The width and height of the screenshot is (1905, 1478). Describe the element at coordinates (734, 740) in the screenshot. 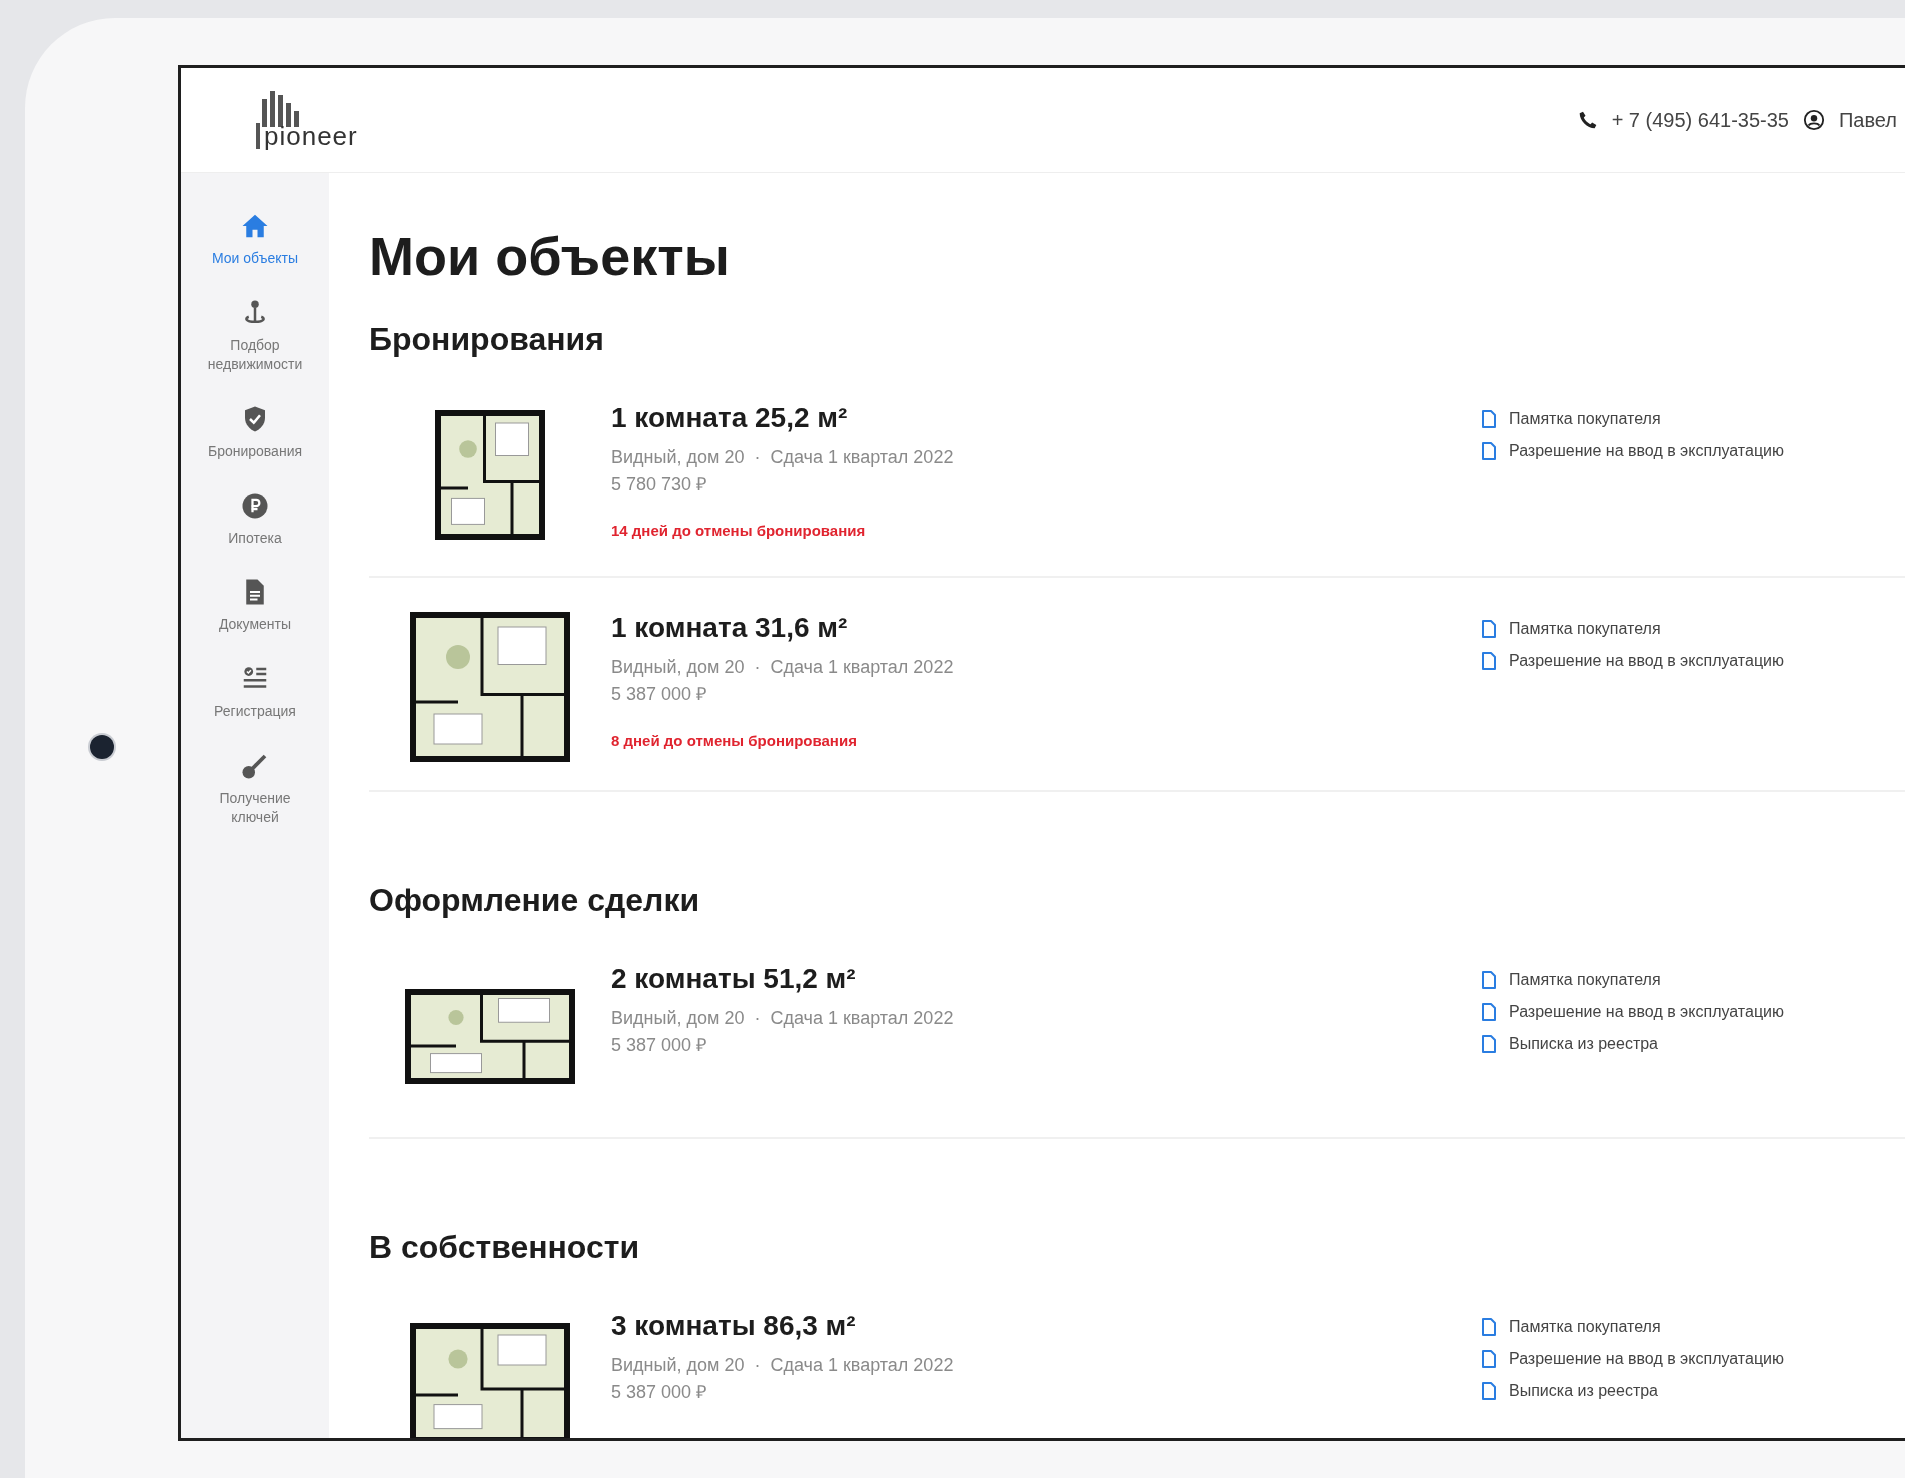

I see `cancellation-warning: 8 дней до отмены бронирования` at that location.